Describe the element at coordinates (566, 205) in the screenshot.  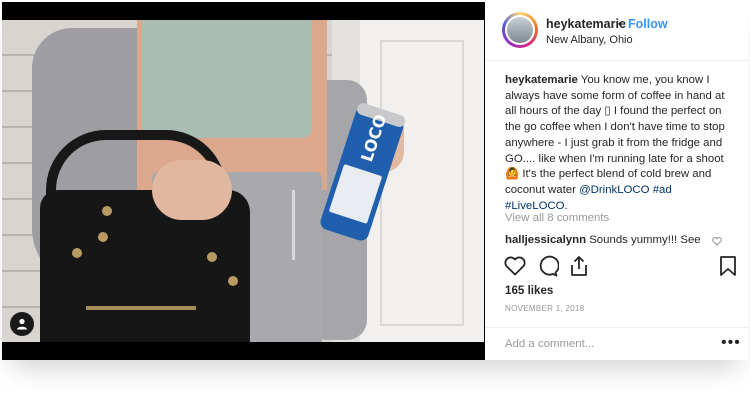
I see `caption-end: .` at that location.